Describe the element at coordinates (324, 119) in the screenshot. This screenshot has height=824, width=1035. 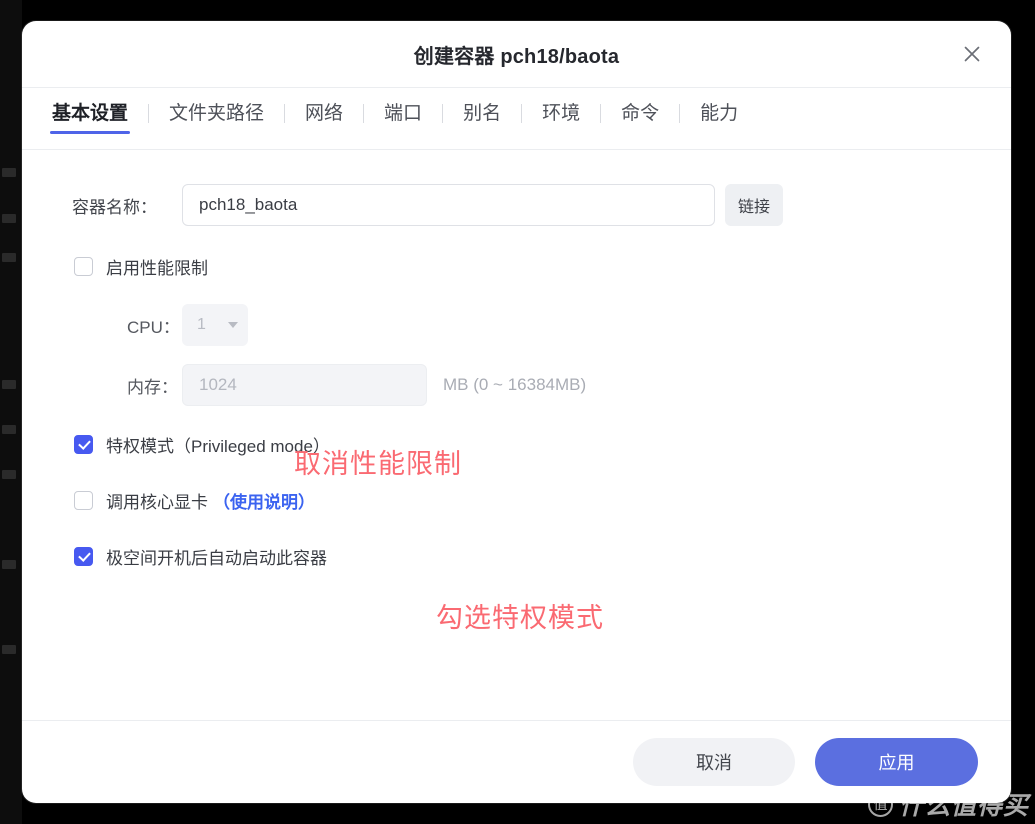
I see `tab-network: 网络` at that location.